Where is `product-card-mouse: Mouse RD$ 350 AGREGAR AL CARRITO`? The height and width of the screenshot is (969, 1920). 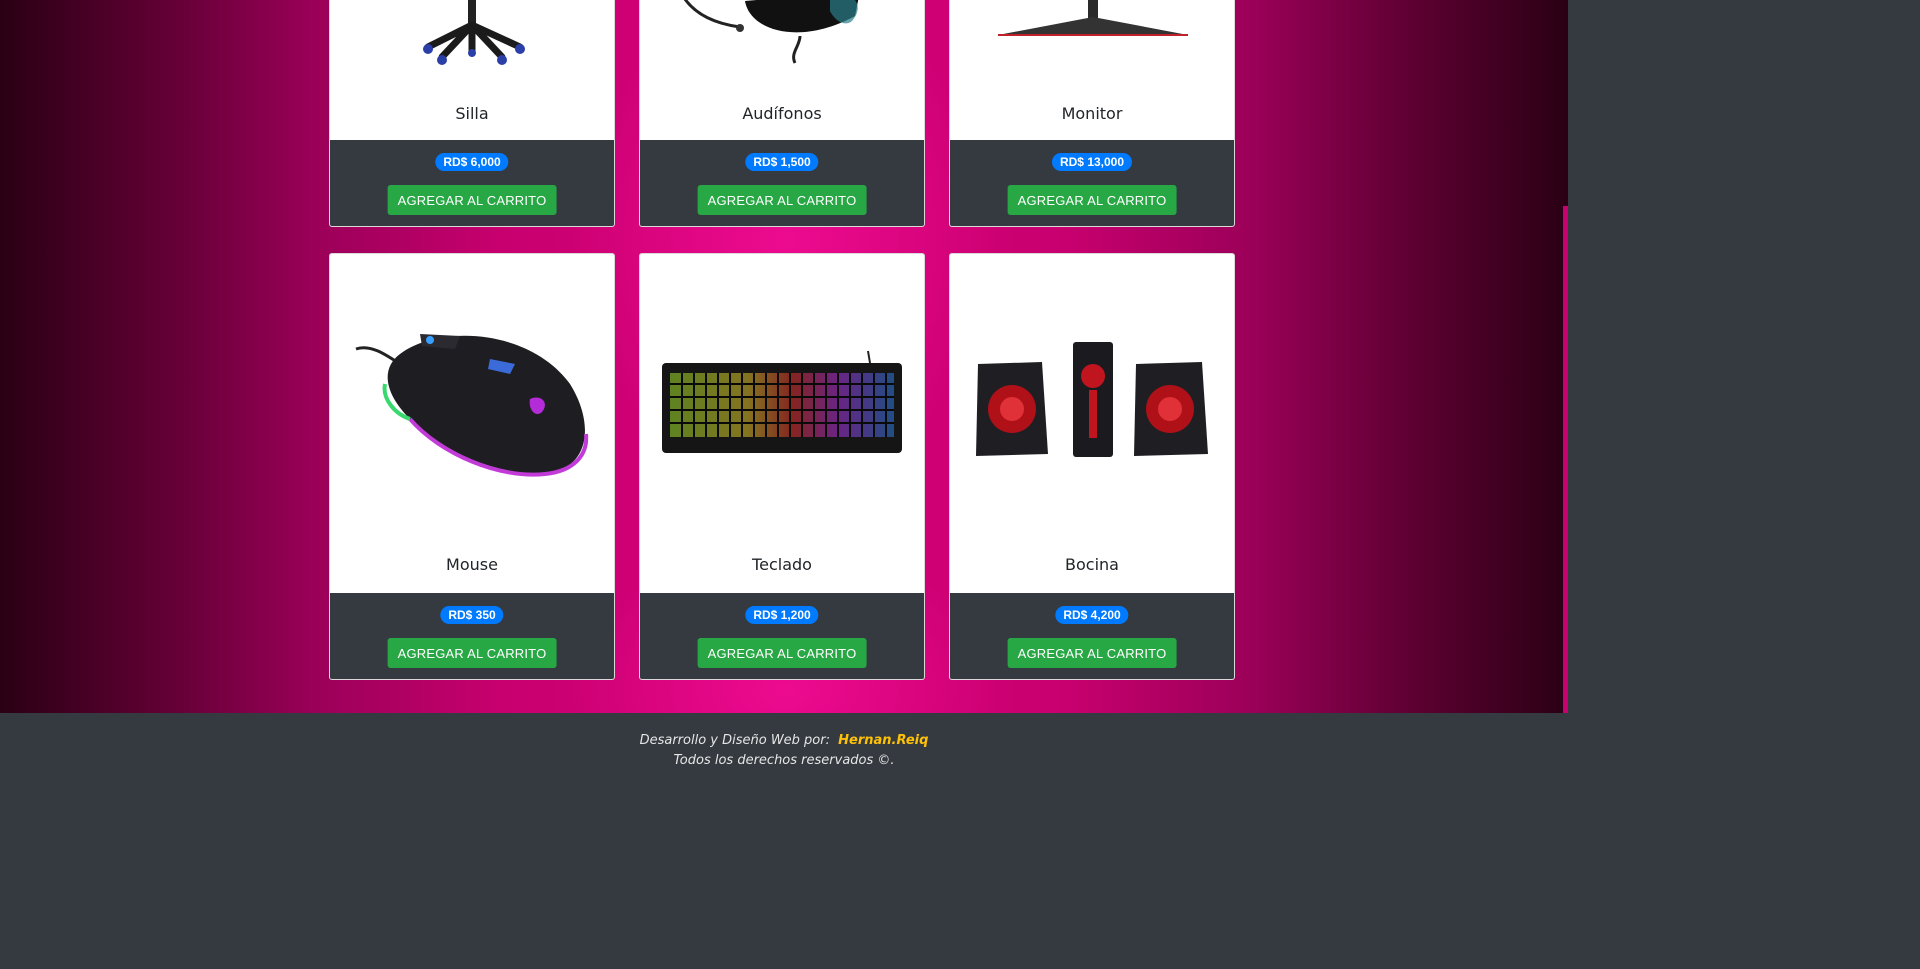
product-card-mouse: Mouse RD$ 350 AGREGAR AL CARRITO is located at coordinates (472, 466).